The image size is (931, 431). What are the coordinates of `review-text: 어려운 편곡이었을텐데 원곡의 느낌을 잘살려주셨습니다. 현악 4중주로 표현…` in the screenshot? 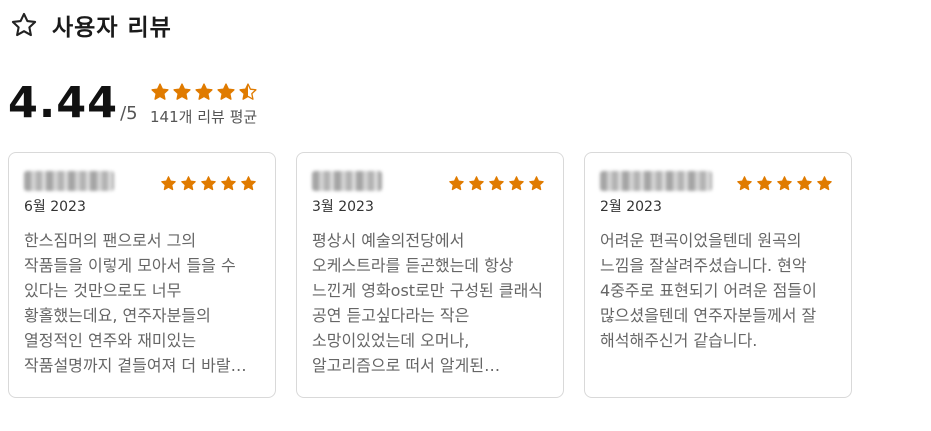 It's located at (708, 290).